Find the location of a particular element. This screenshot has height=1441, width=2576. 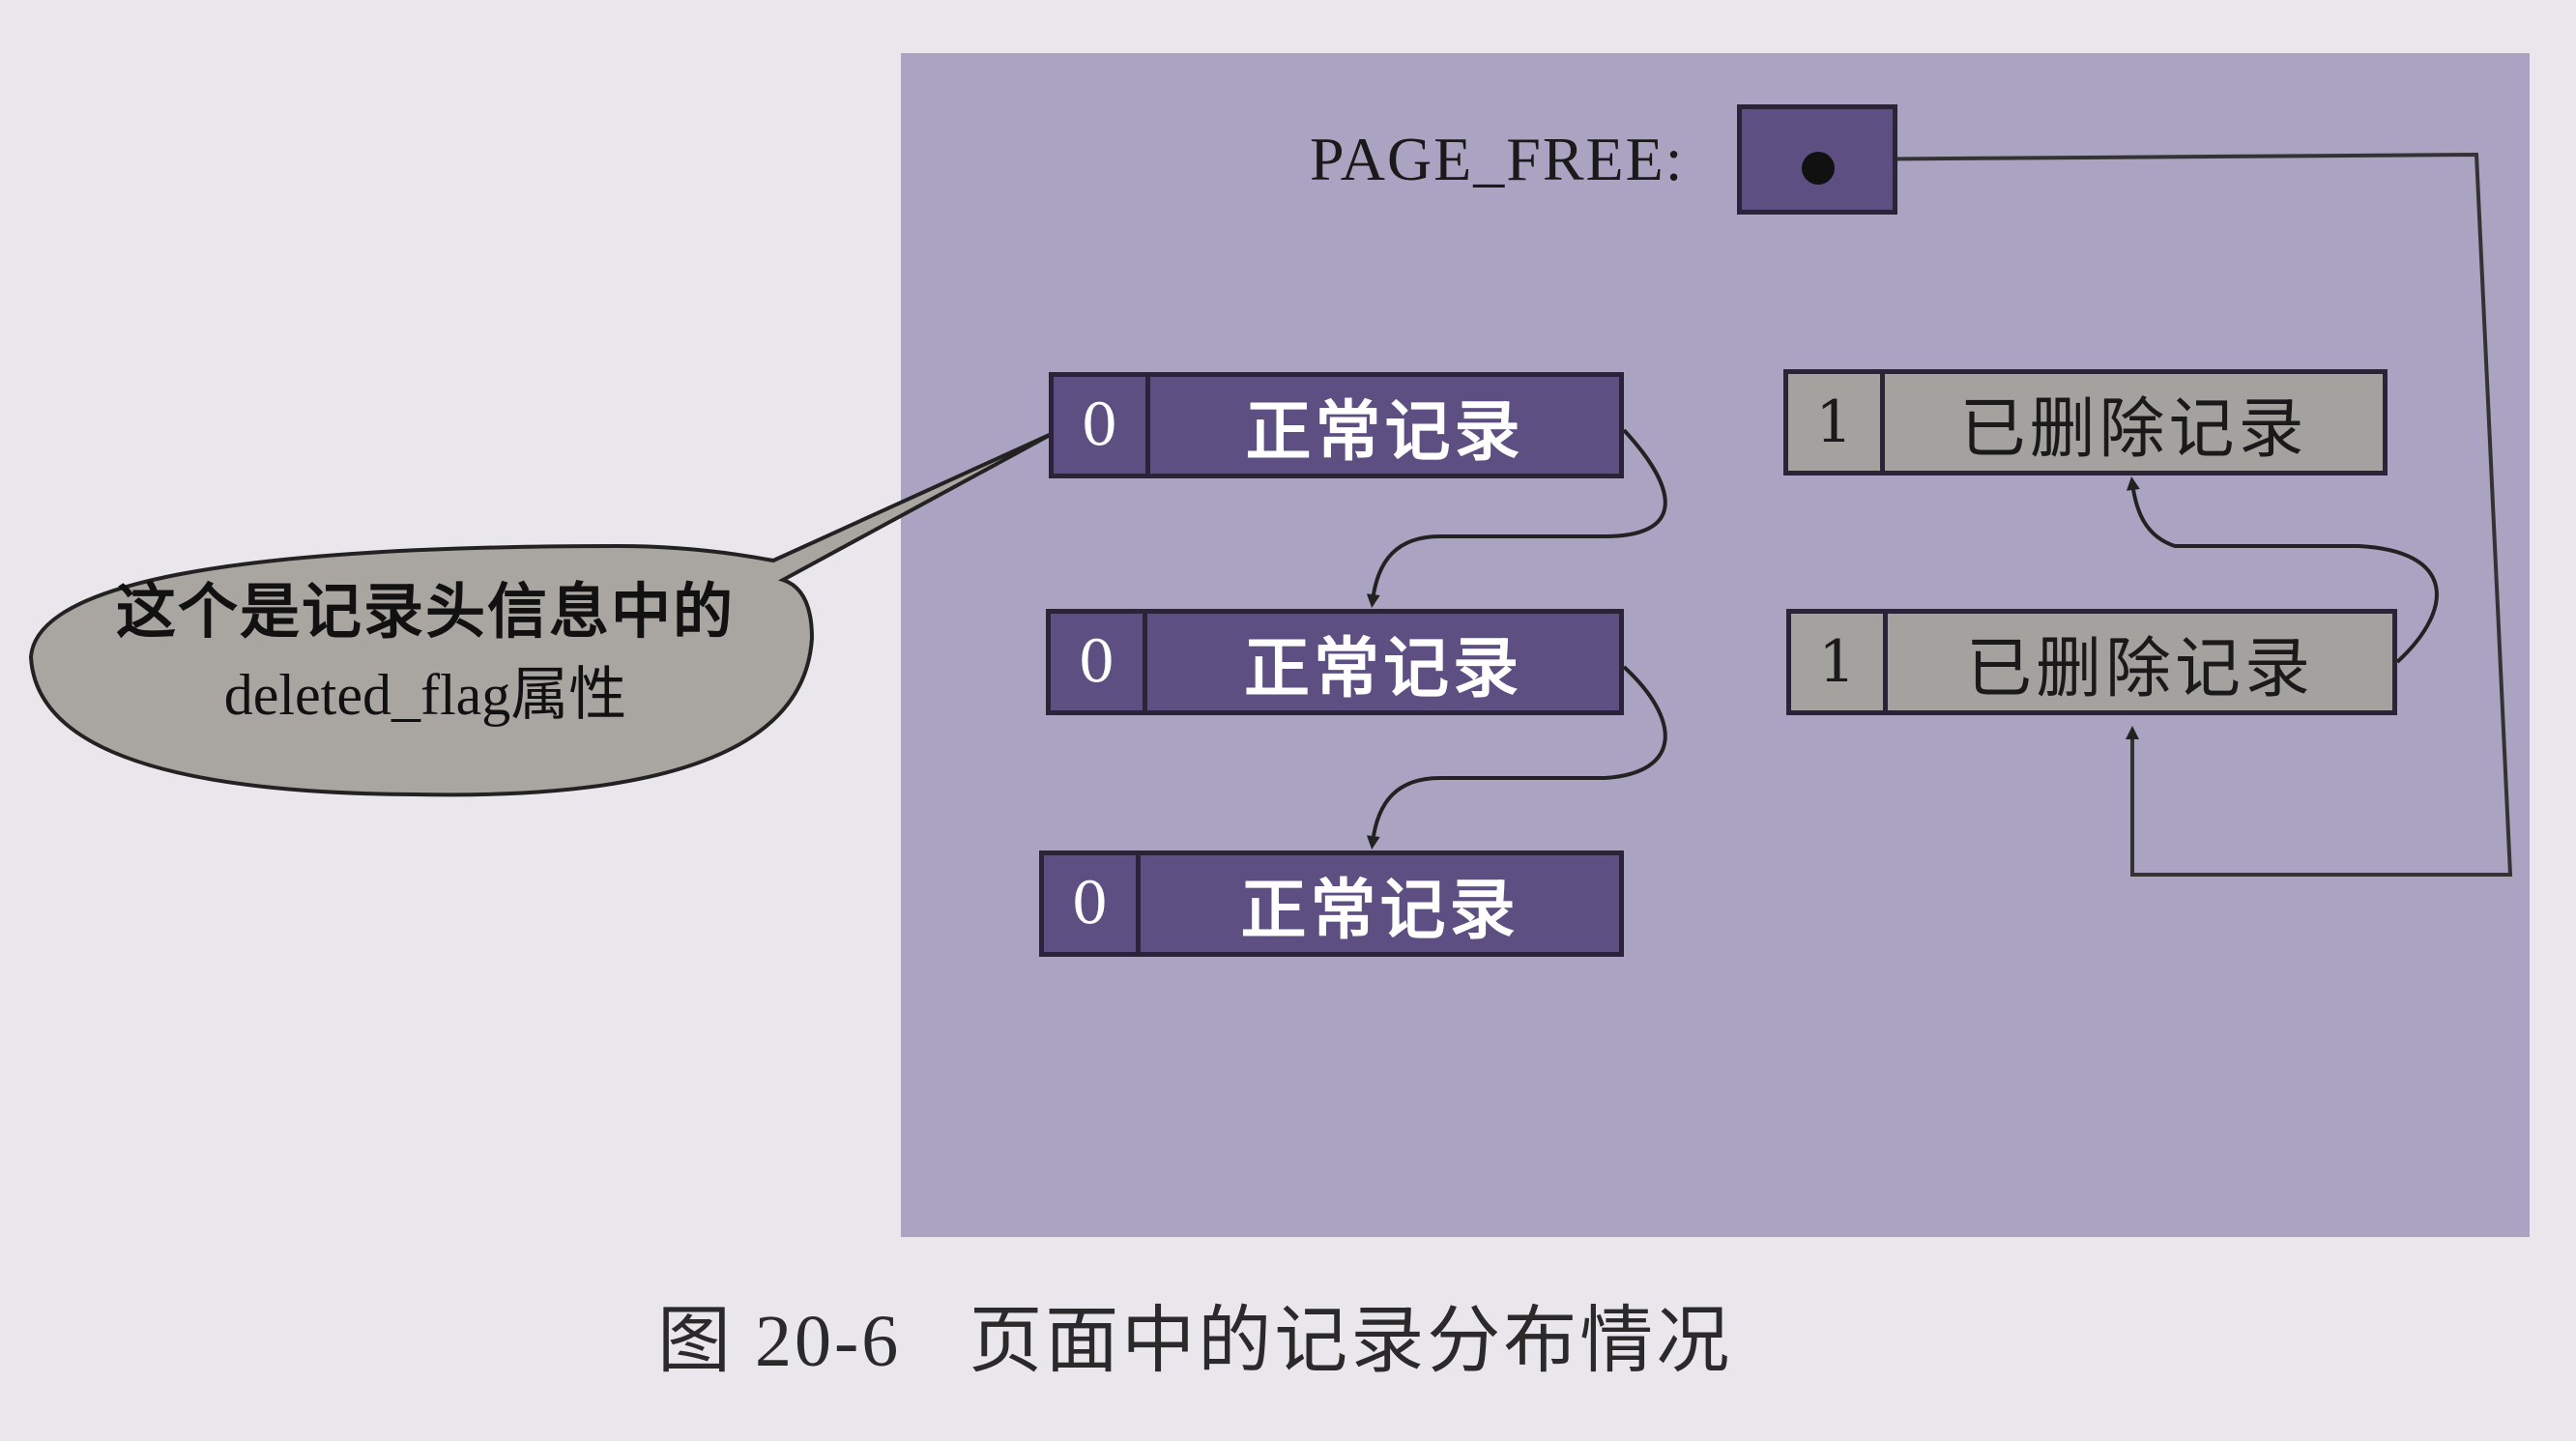

callout-line-1: 这个是记录头信息中的 is located at coordinates (425, 611).